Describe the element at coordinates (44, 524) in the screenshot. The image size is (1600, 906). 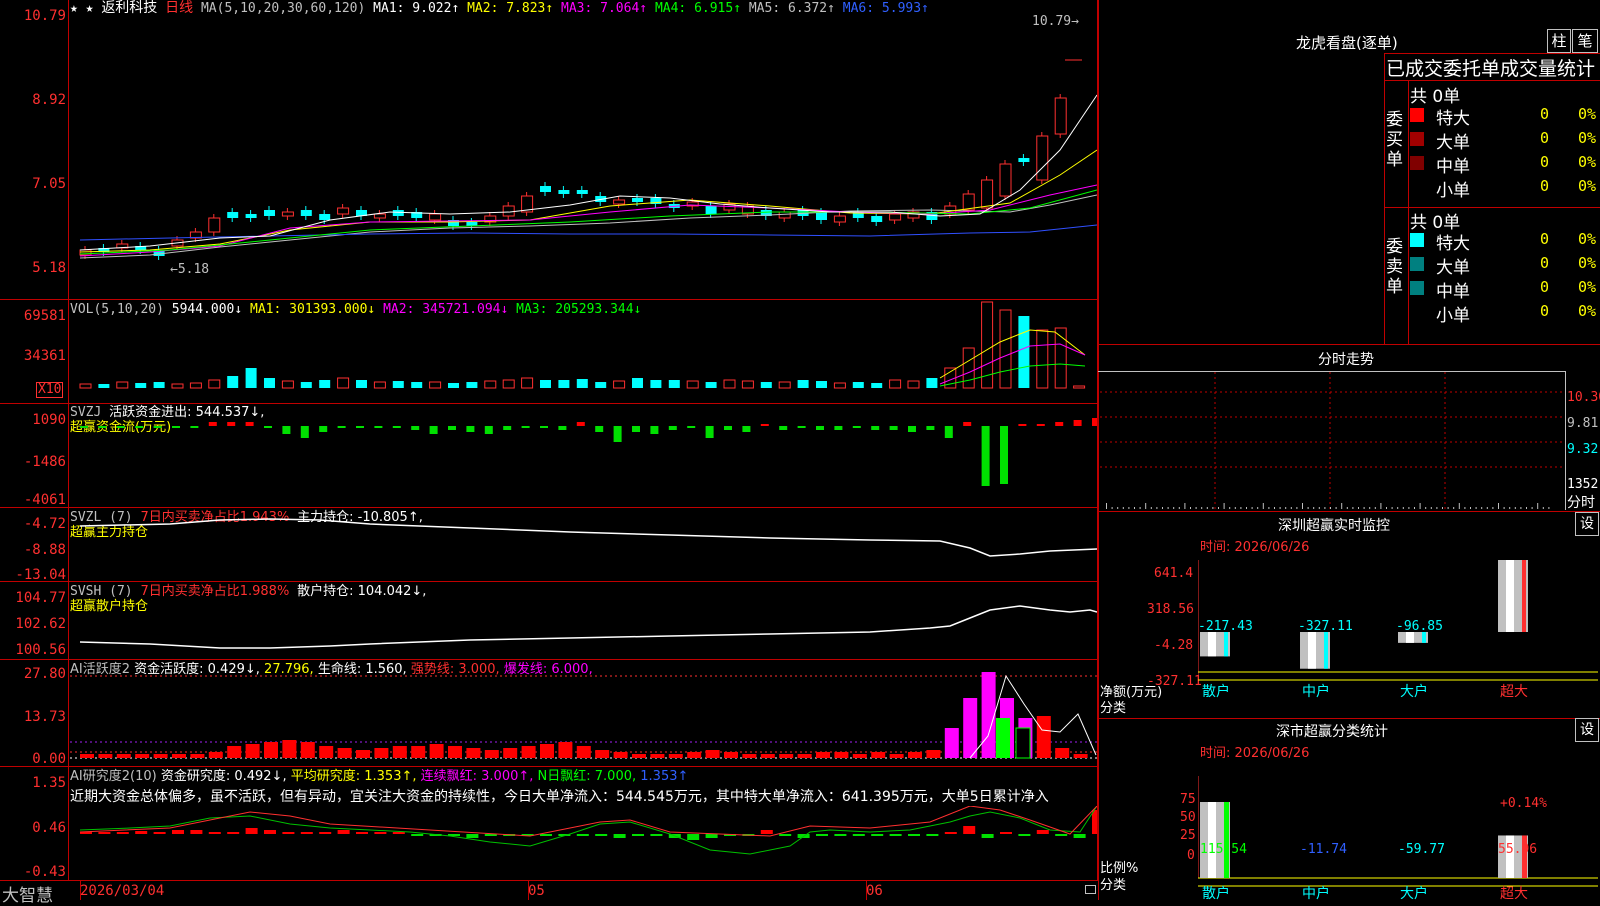
I see `svzl-axis-label: -4.72` at that location.